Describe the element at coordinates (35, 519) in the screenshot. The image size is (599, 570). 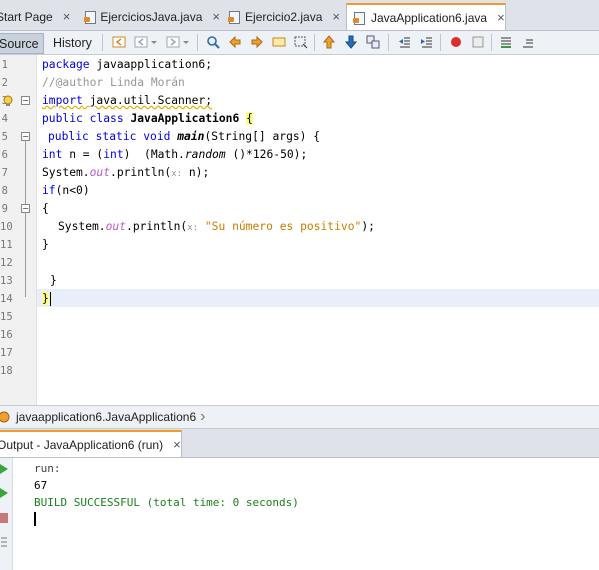
I see `console-caret` at that location.